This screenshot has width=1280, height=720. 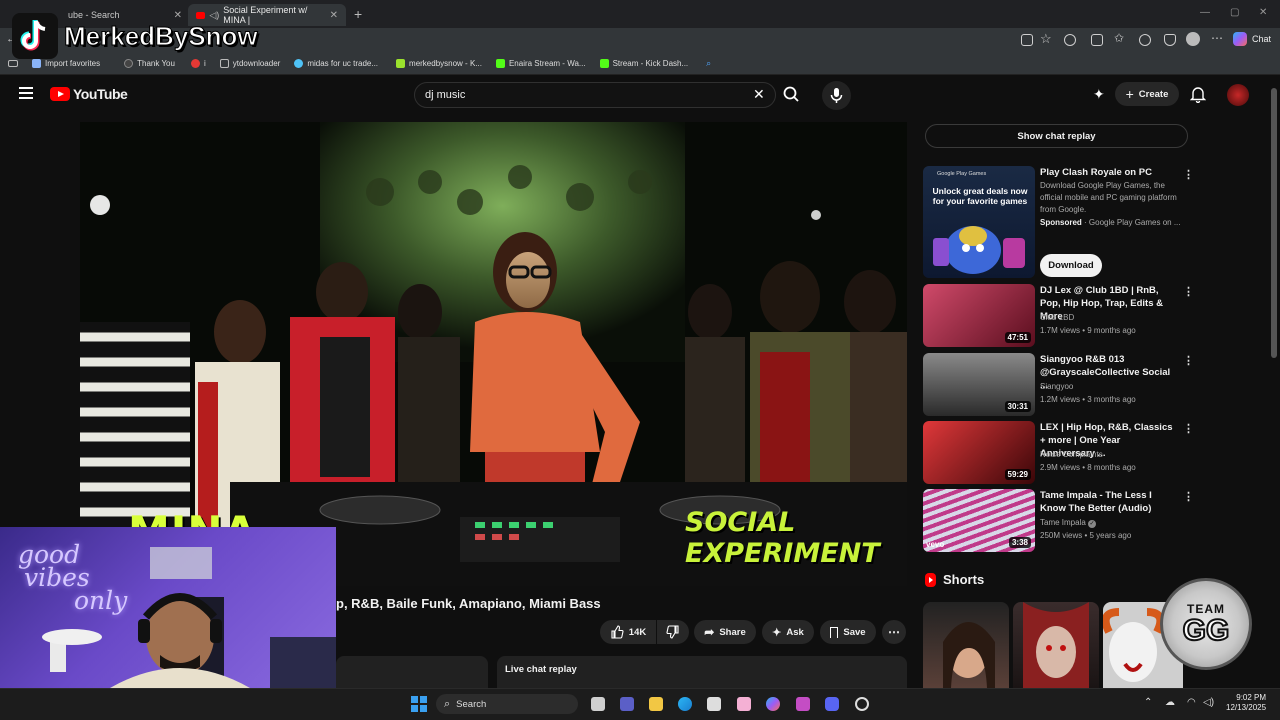 I want to click on new-tab-button: +, so click(x=358, y=14).